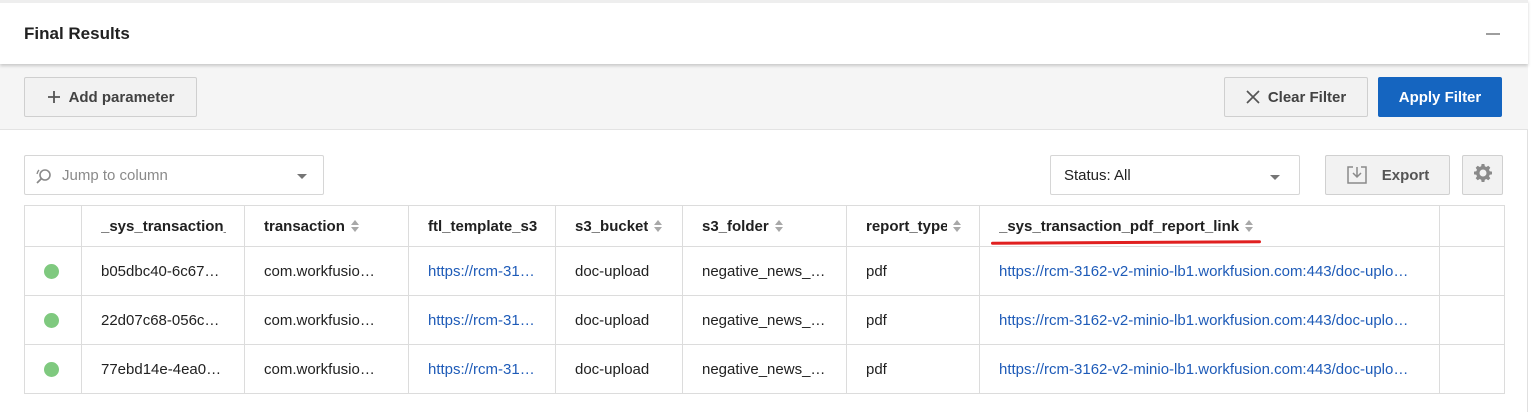  I want to click on status-filter-value: Status: All, so click(1097, 175).